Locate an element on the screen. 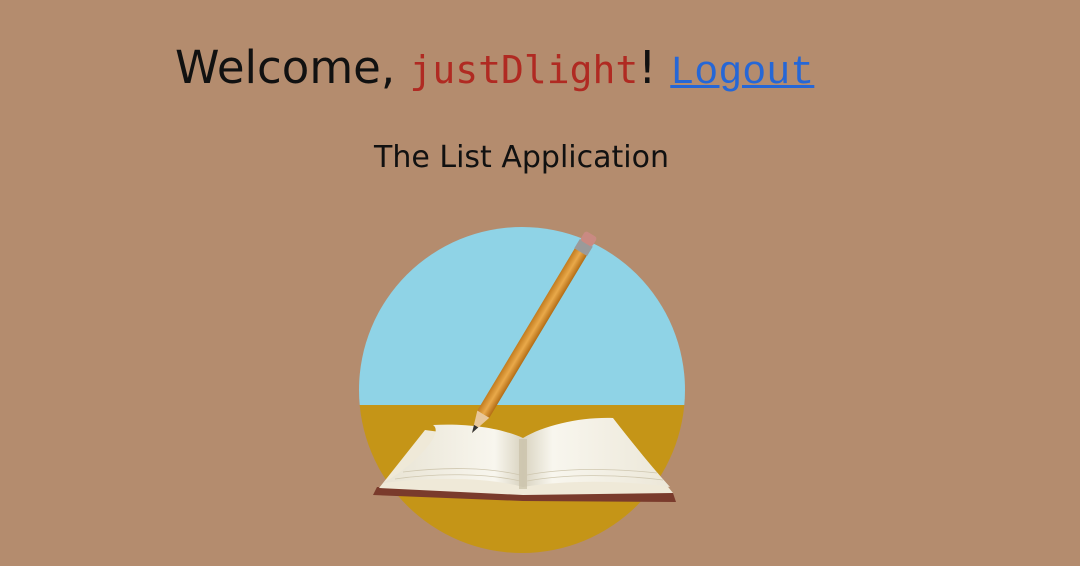 The image size is (1080, 566). welcome-line: Welcome, justDlight! Logout is located at coordinates (494, 68).